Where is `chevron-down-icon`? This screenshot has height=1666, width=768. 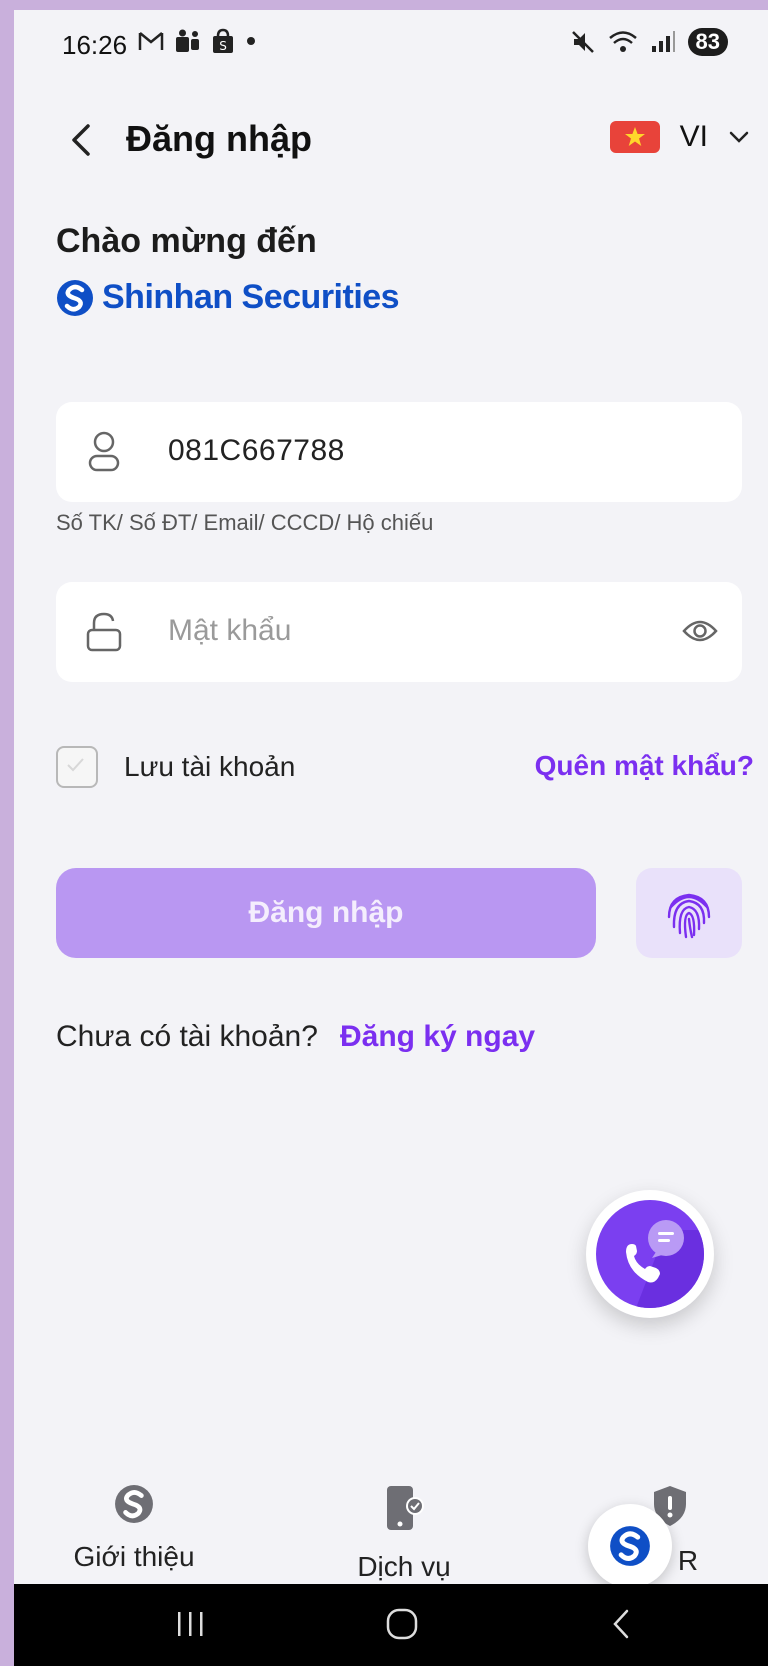
chevron-down-icon is located at coordinates (739, 137).